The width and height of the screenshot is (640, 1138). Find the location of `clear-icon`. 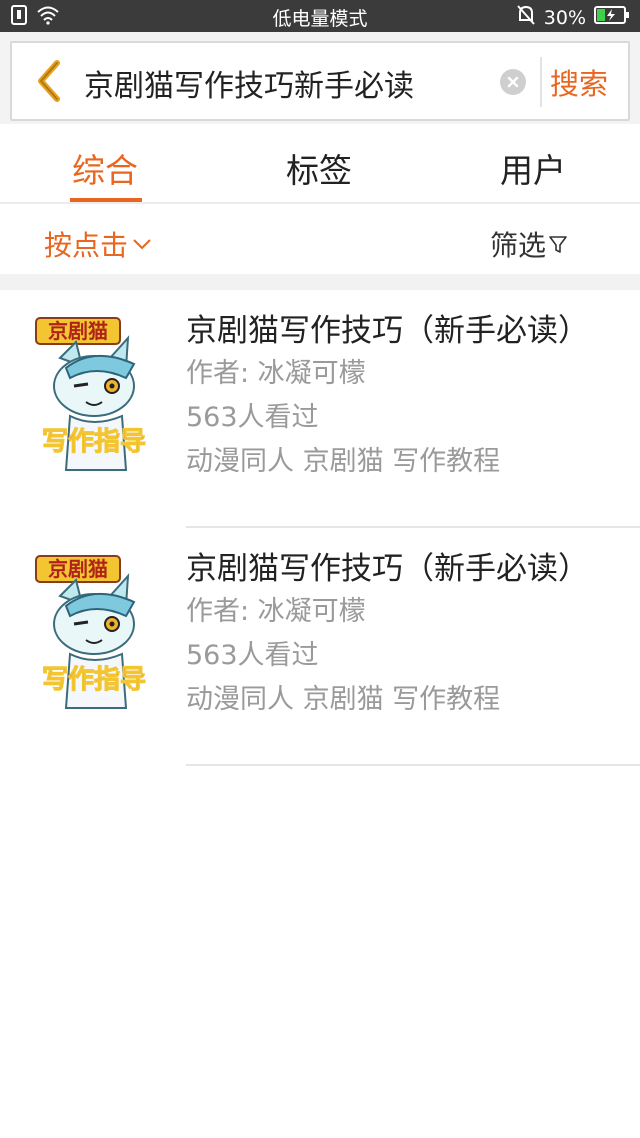

clear-icon is located at coordinates (513, 82).